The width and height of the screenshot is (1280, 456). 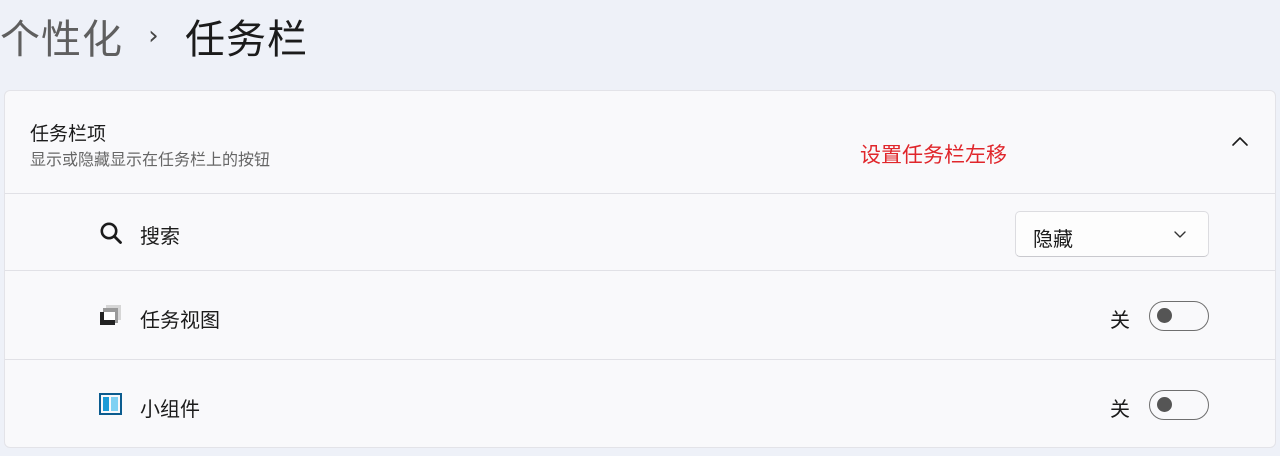 What do you see at coordinates (111, 404) in the screenshot?
I see `widgets-icon` at bounding box center [111, 404].